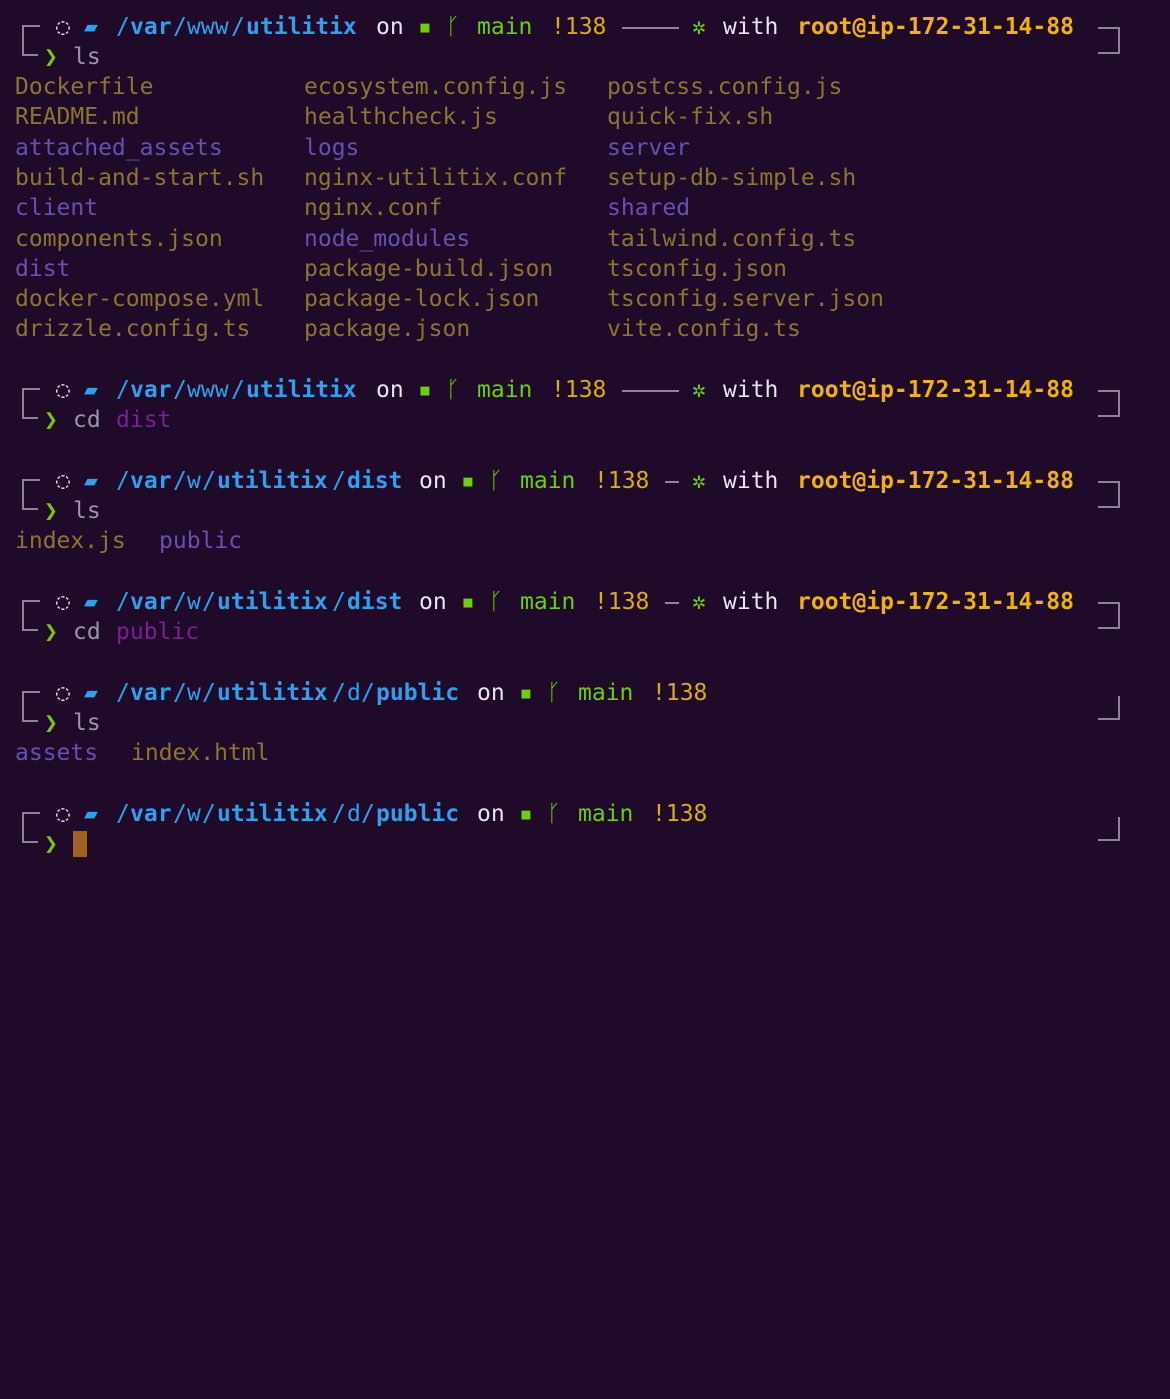  What do you see at coordinates (301, 390) in the screenshot?
I see `path-current: utilitix` at bounding box center [301, 390].